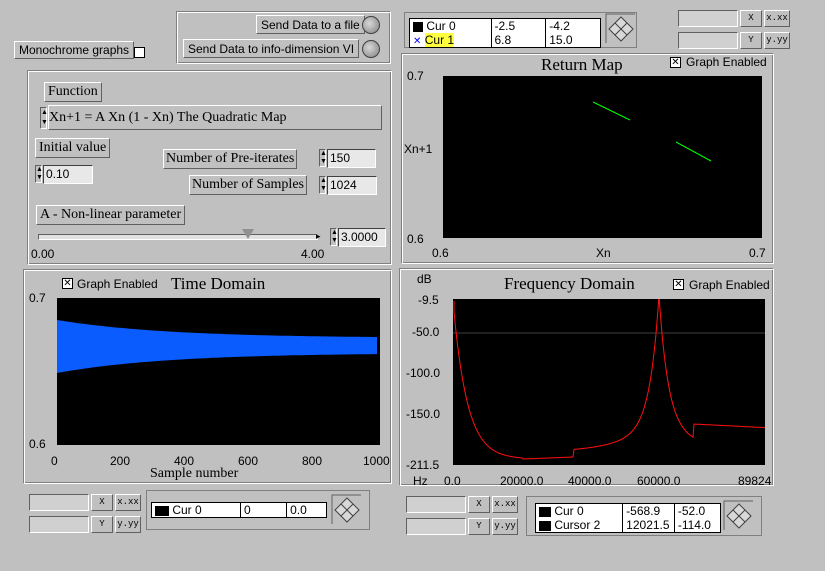  Describe the element at coordinates (426, 332) in the screenshot. I see `y-tick: -50.0` at that location.